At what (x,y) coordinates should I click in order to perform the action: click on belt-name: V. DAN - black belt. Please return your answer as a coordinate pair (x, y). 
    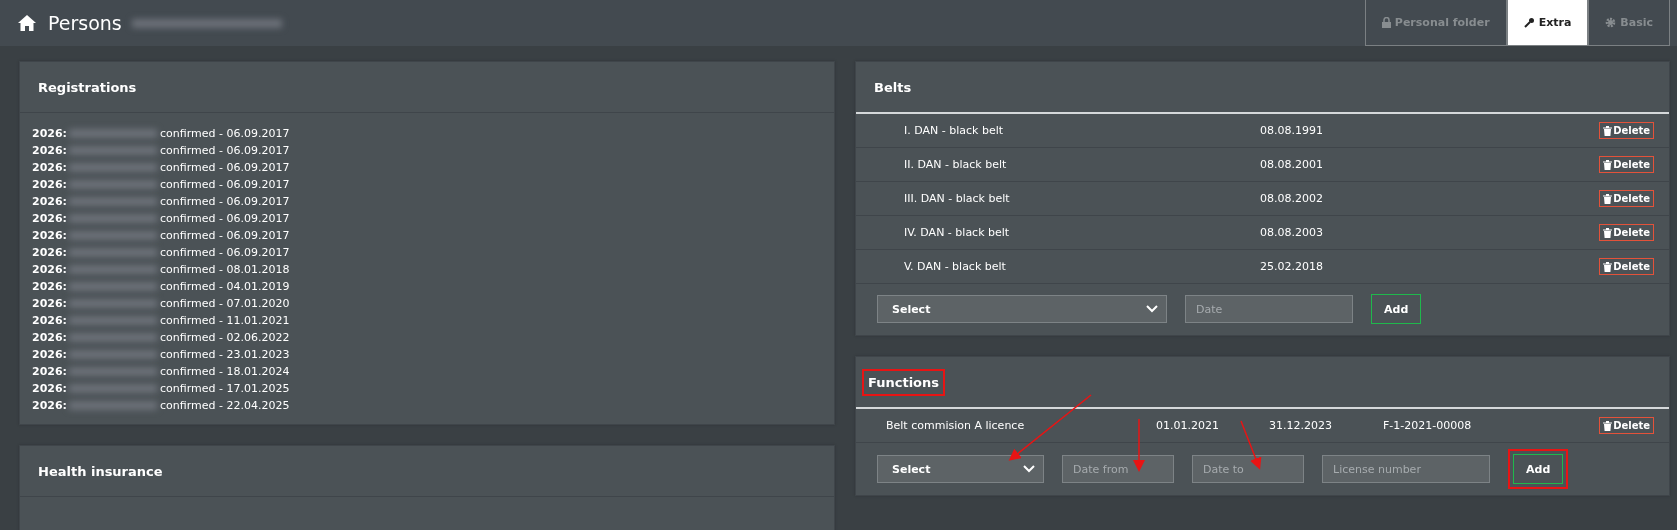
    Looking at the image, I should click on (955, 266).